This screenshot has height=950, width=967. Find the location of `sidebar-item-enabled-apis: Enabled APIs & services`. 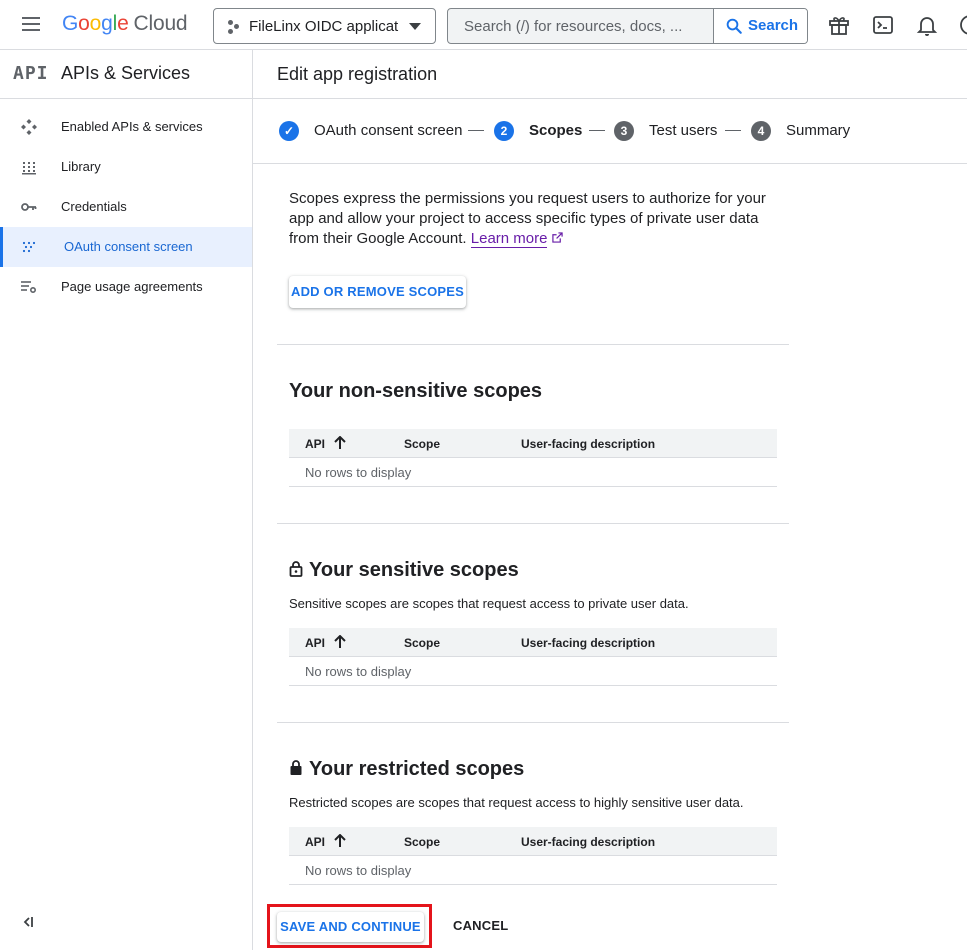

sidebar-item-enabled-apis: Enabled APIs & services is located at coordinates (126, 127).